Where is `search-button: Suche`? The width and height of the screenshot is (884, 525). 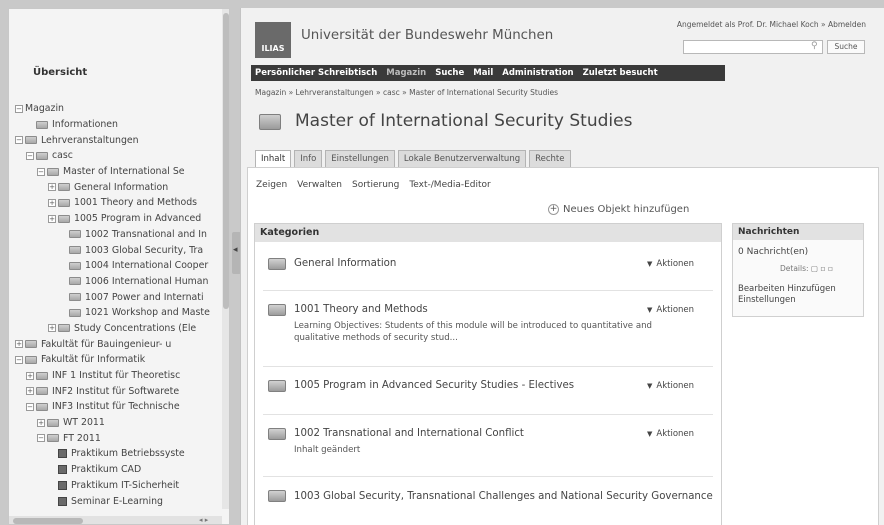 search-button: Suche is located at coordinates (846, 47).